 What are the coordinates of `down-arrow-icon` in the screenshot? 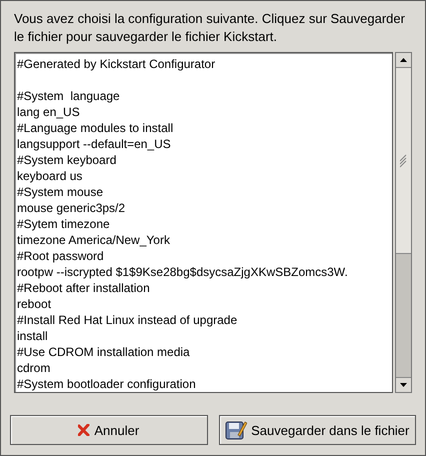 It's located at (403, 385).